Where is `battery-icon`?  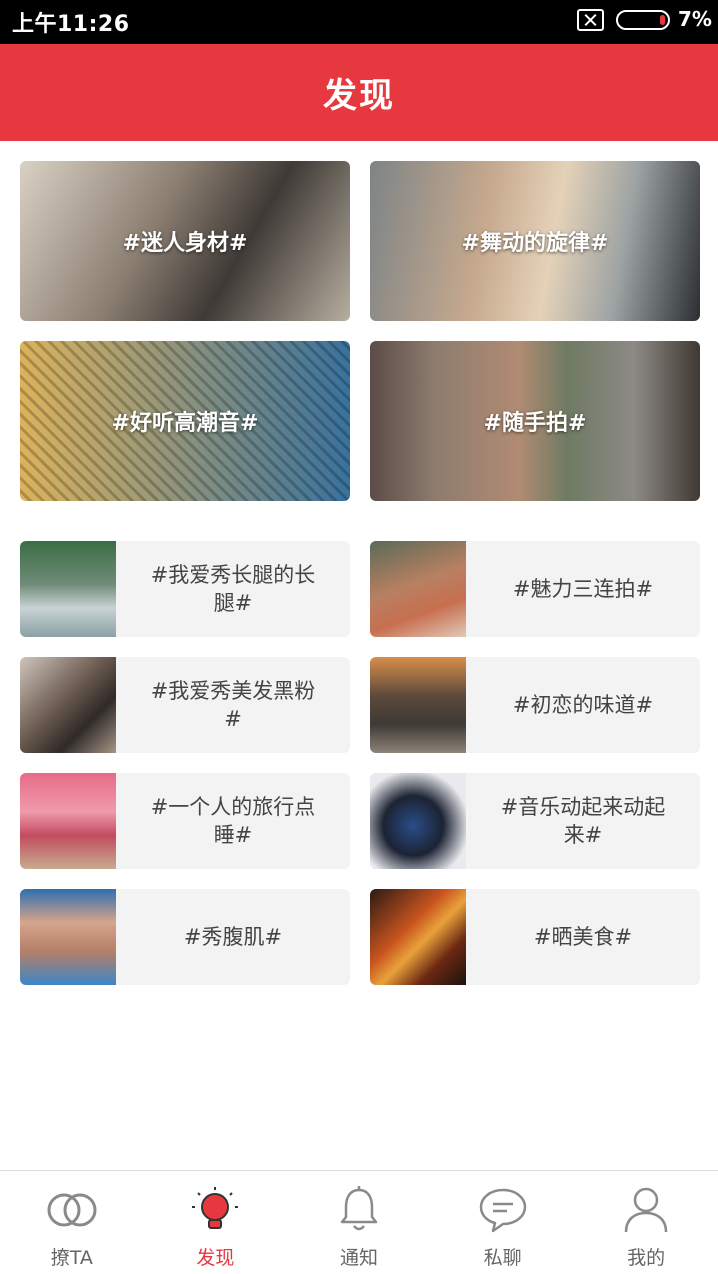 battery-icon is located at coordinates (643, 20).